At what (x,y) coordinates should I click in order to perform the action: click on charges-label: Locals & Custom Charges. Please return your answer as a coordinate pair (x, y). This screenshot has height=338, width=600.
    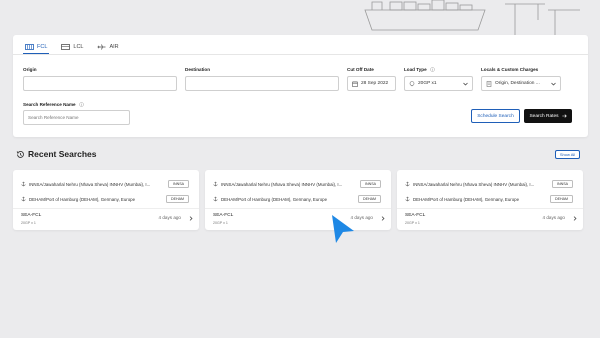
    Looking at the image, I should click on (510, 69).